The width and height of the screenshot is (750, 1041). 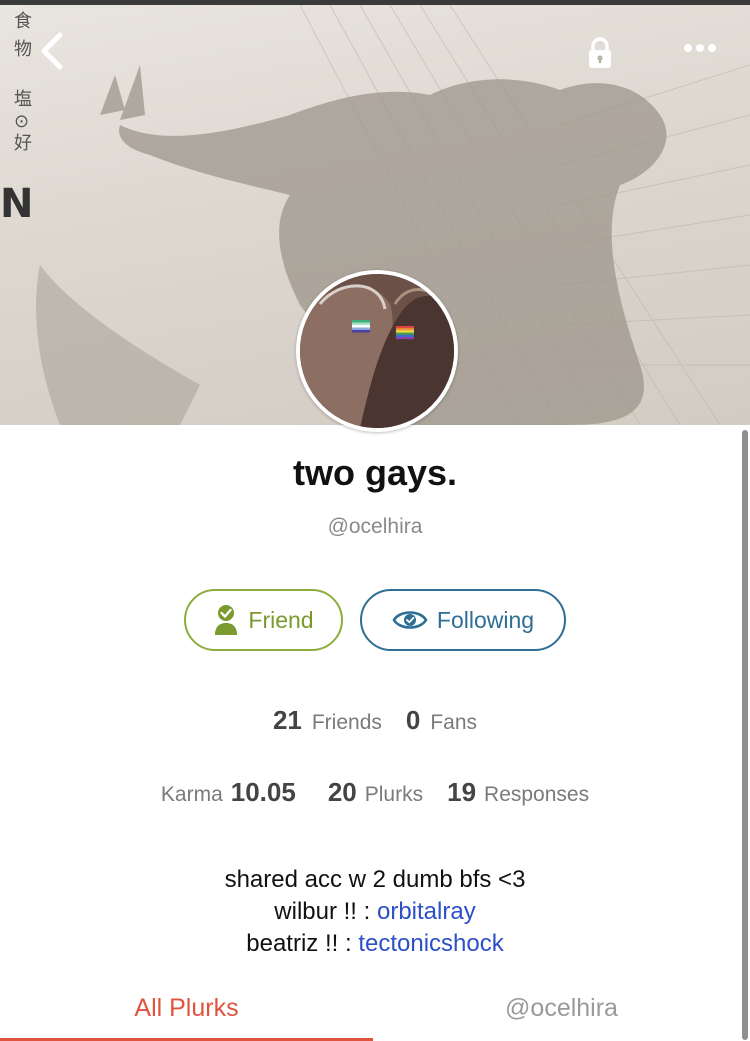 What do you see at coordinates (405, 333) in the screenshot?
I see `avatar-flag-right` at bounding box center [405, 333].